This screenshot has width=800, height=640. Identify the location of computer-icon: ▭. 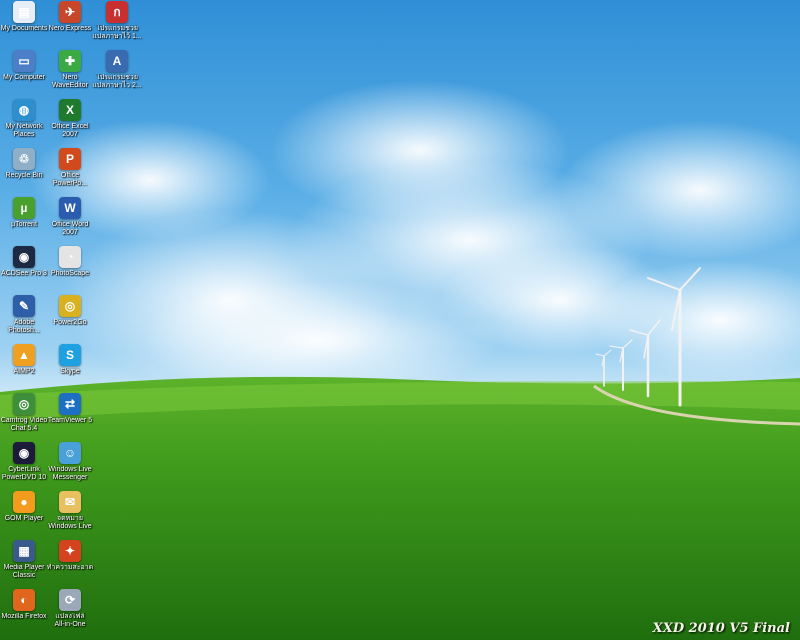
(24, 61).